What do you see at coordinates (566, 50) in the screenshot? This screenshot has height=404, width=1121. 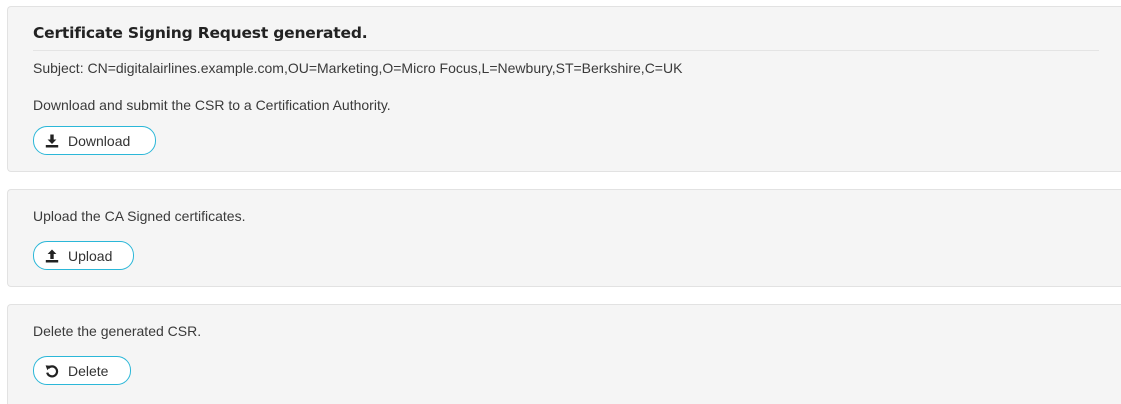 I see `title-divider` at bounding box center [566, 50].